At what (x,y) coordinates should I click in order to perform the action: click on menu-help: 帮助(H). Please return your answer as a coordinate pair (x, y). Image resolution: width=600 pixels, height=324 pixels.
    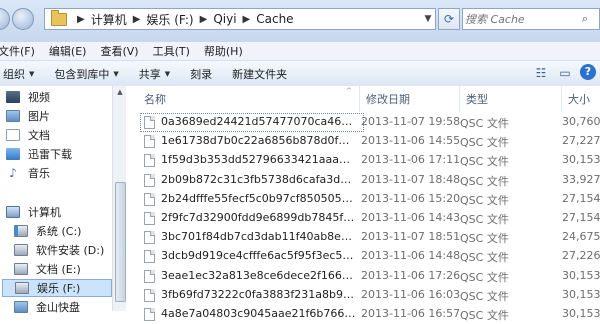
    Looking at the image, I should click on (226, 51).